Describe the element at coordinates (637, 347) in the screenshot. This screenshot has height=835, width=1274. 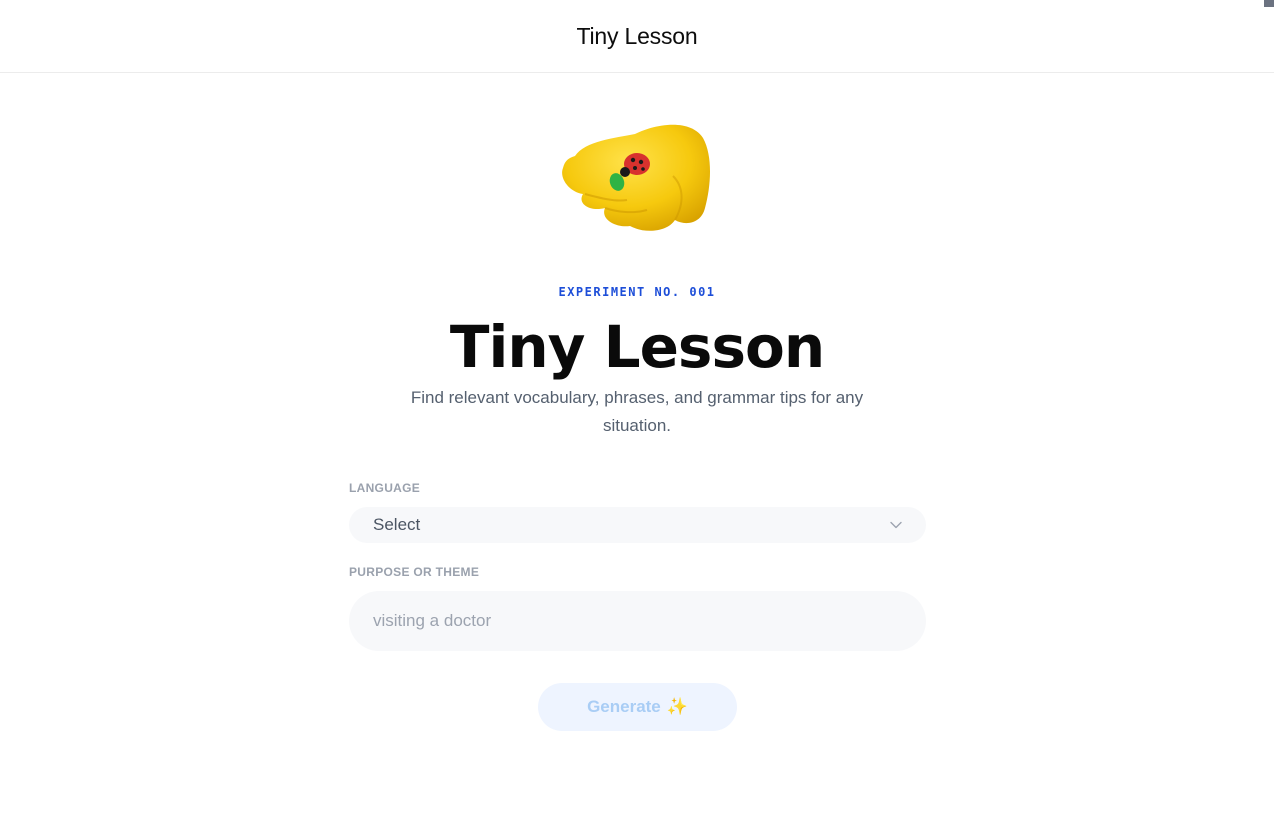
I see `page-title: Tiny Lesson` at that location.